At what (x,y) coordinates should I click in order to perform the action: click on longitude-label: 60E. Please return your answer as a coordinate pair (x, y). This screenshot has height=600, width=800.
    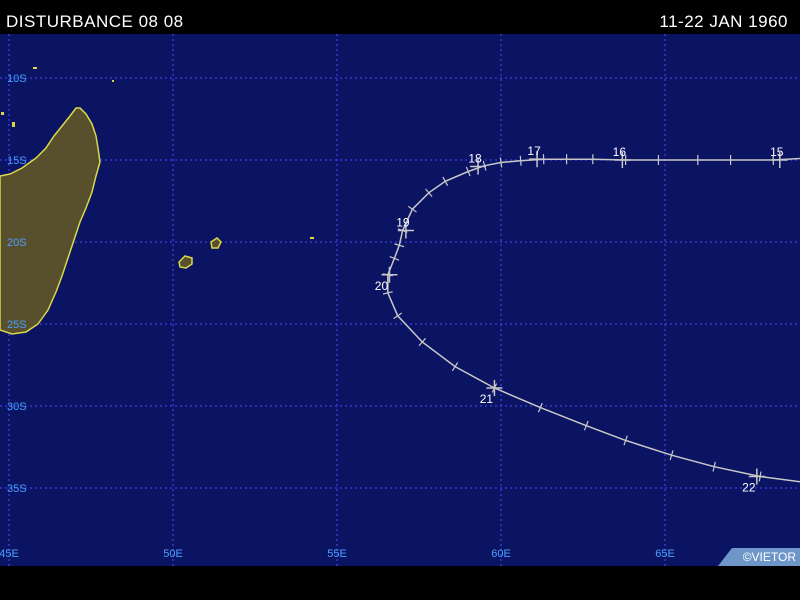
    Looking at the image, I should click on (501, 554).